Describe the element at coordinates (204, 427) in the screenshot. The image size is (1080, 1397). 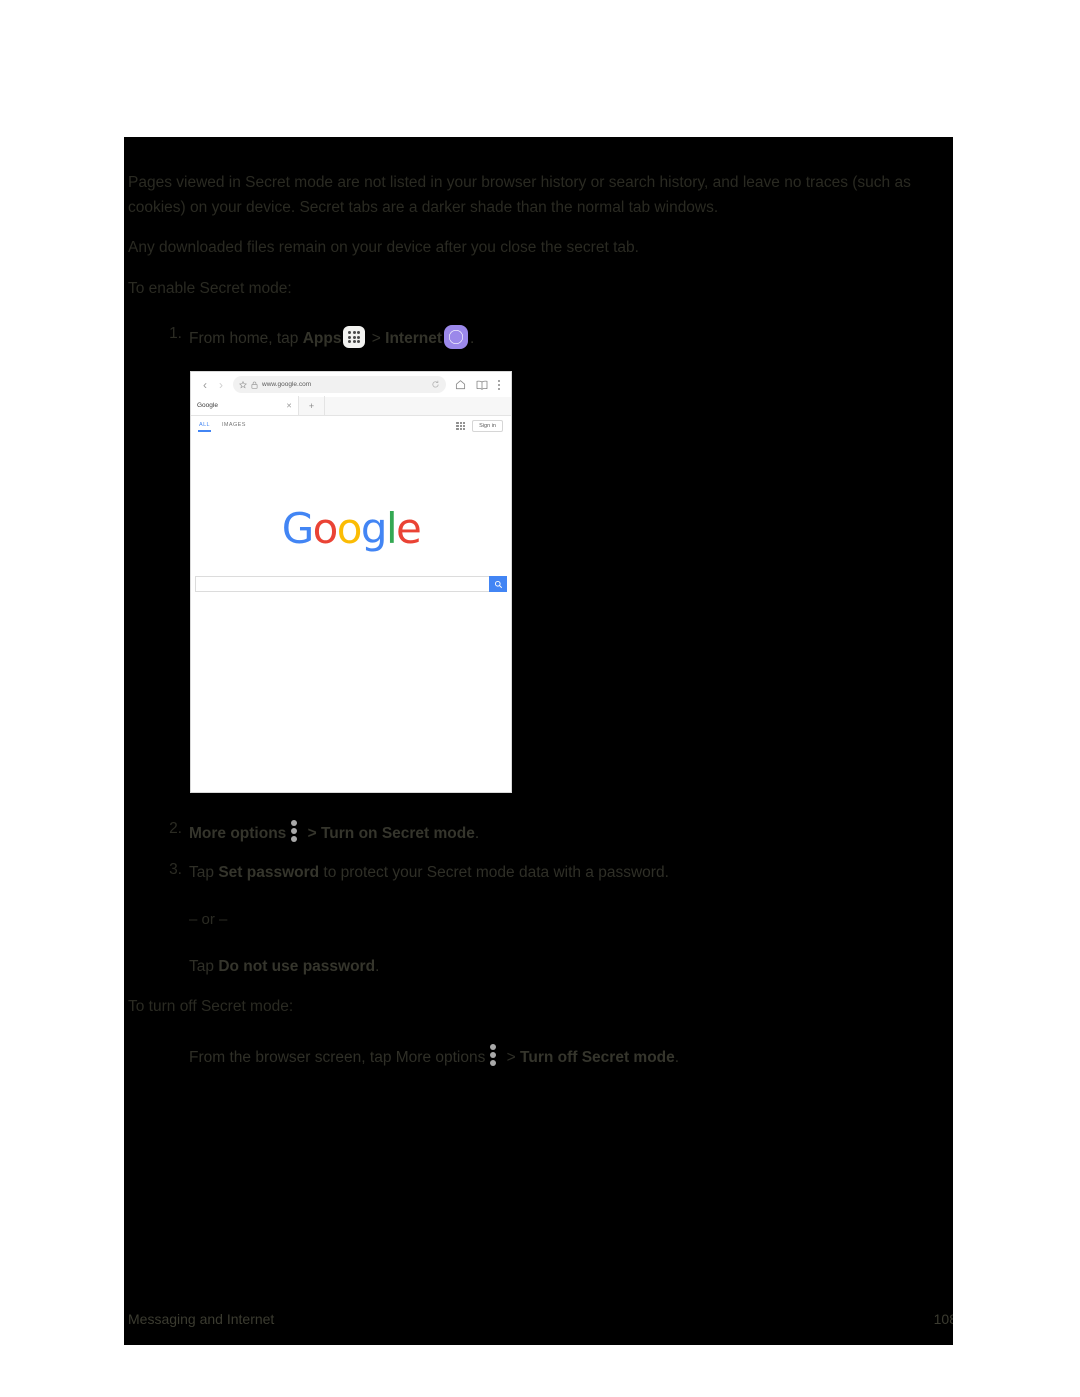
I see `google-nav-all: ALL` at that location.